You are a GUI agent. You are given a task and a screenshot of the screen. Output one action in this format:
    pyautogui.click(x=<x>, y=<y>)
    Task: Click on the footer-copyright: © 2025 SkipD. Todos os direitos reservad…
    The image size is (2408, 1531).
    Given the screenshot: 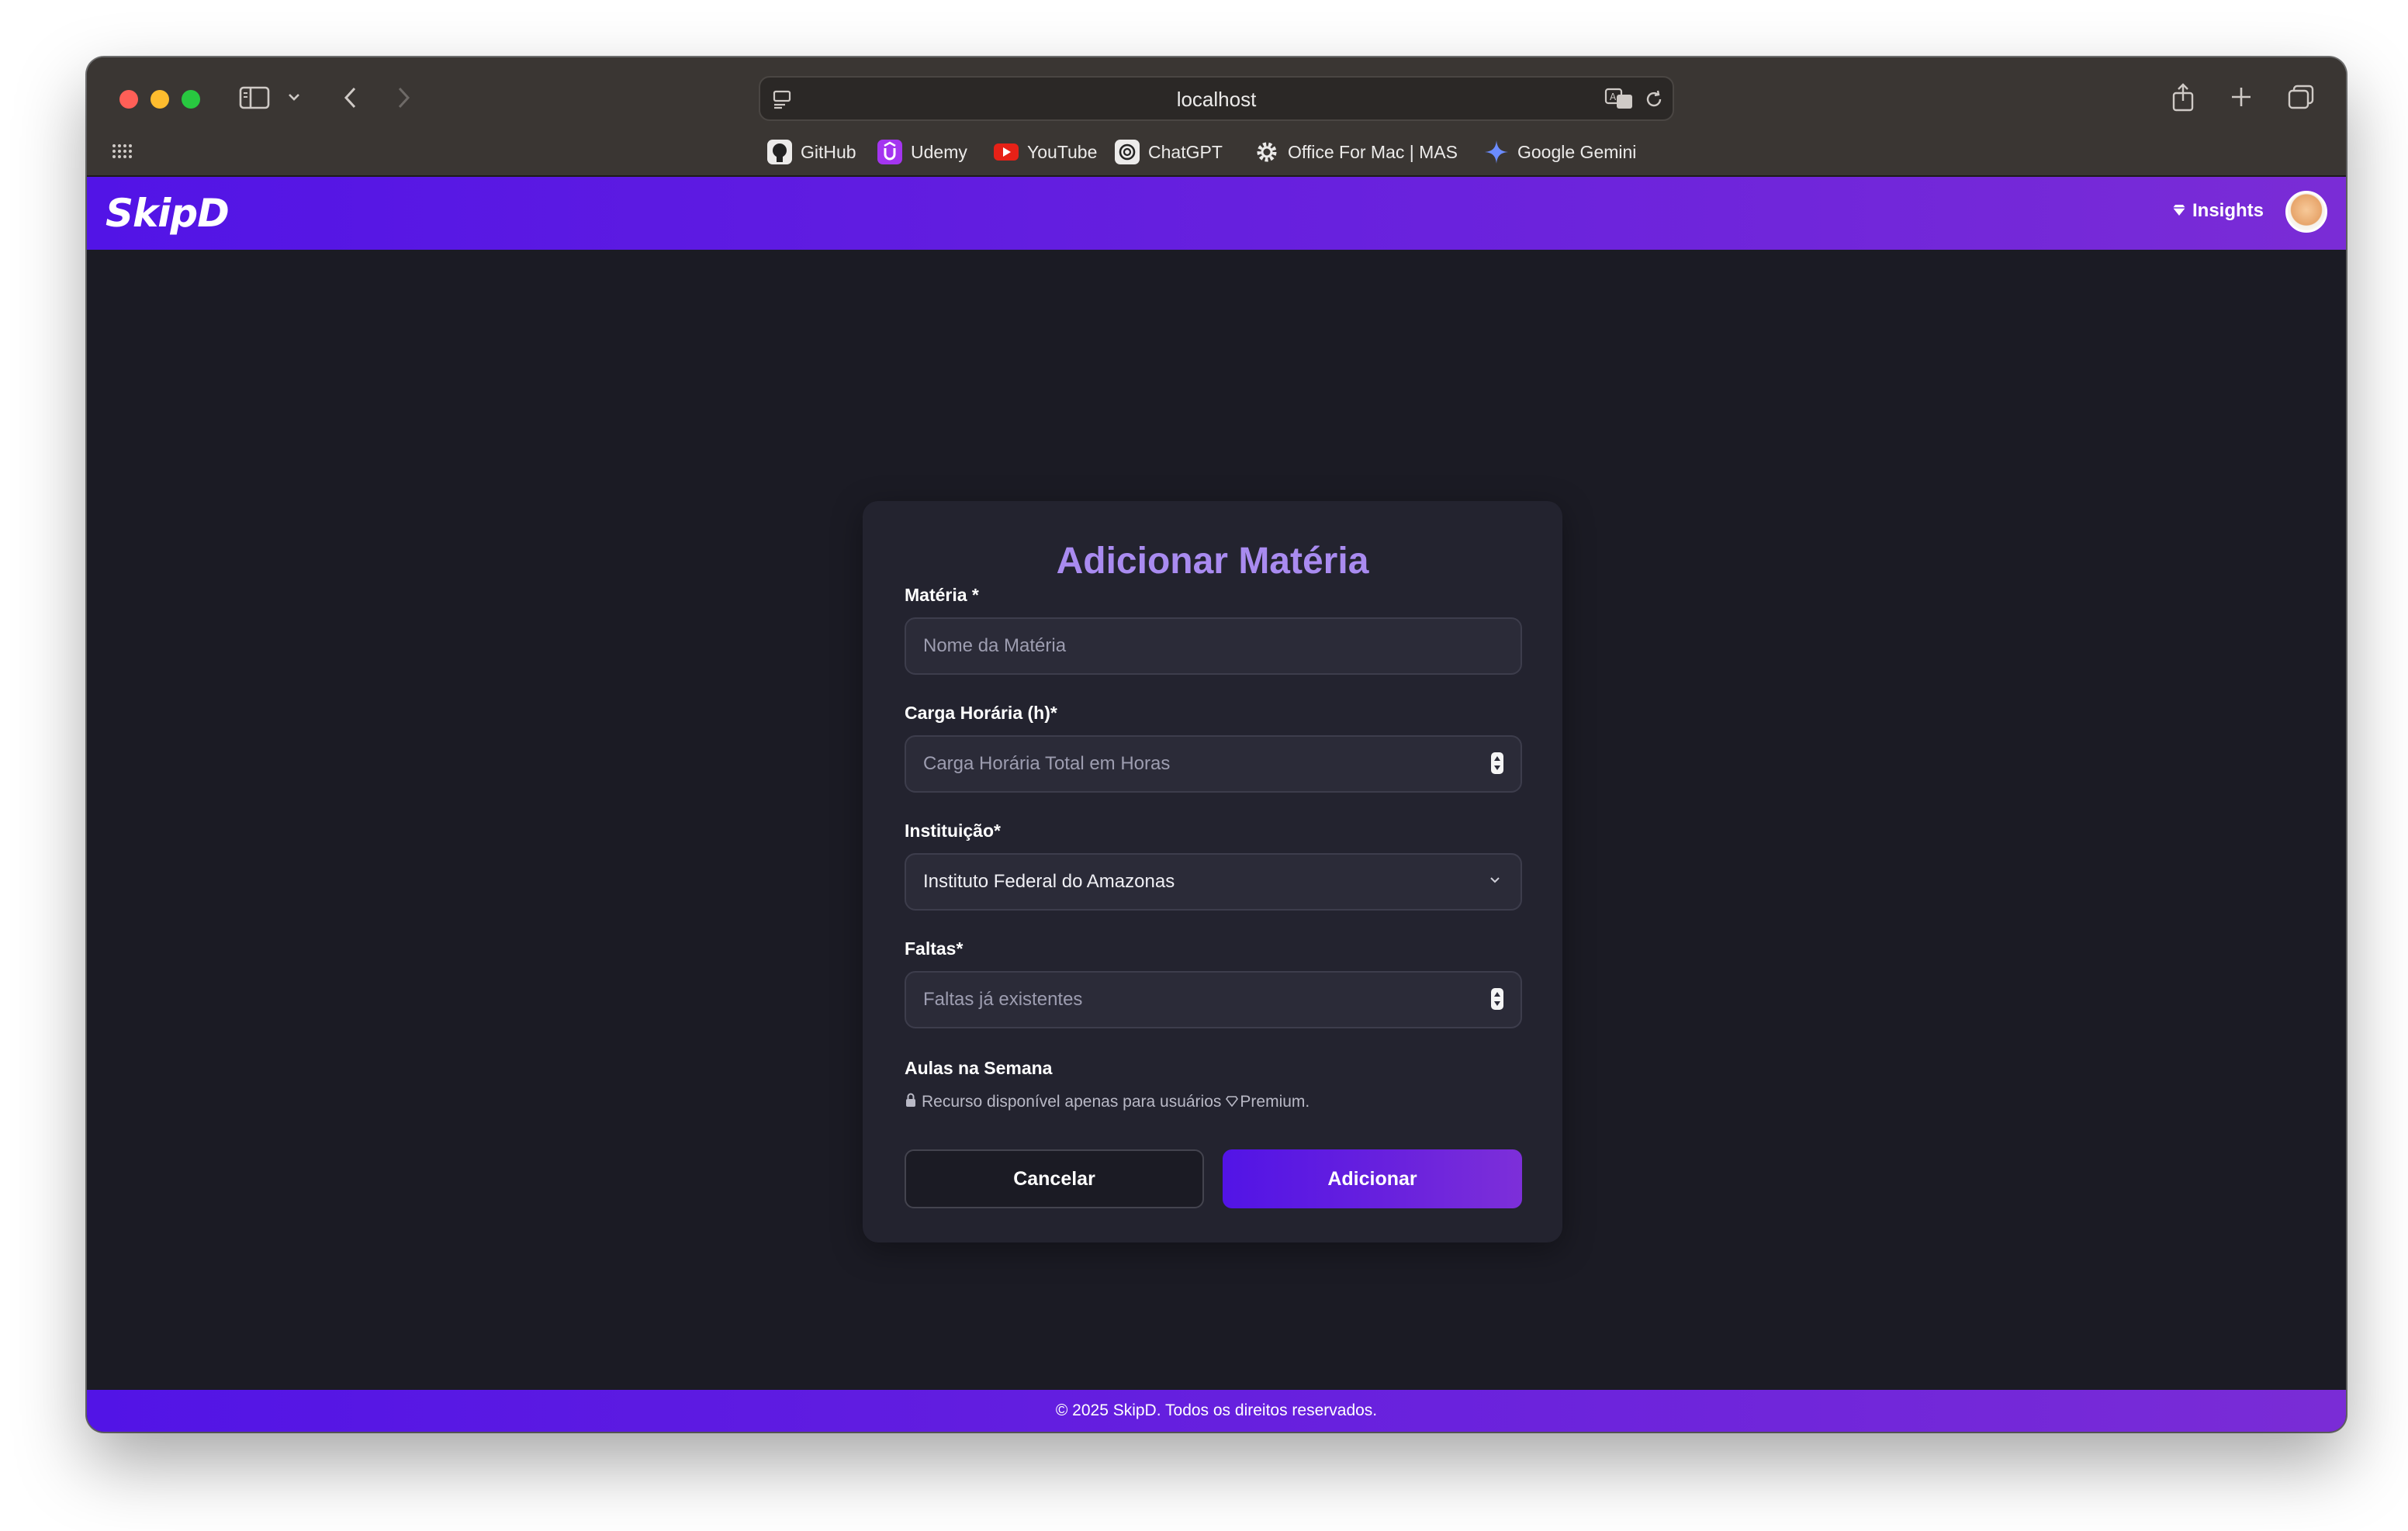 What is the action you would take?
    pyautogui.click(x=1216, y=1410)
    